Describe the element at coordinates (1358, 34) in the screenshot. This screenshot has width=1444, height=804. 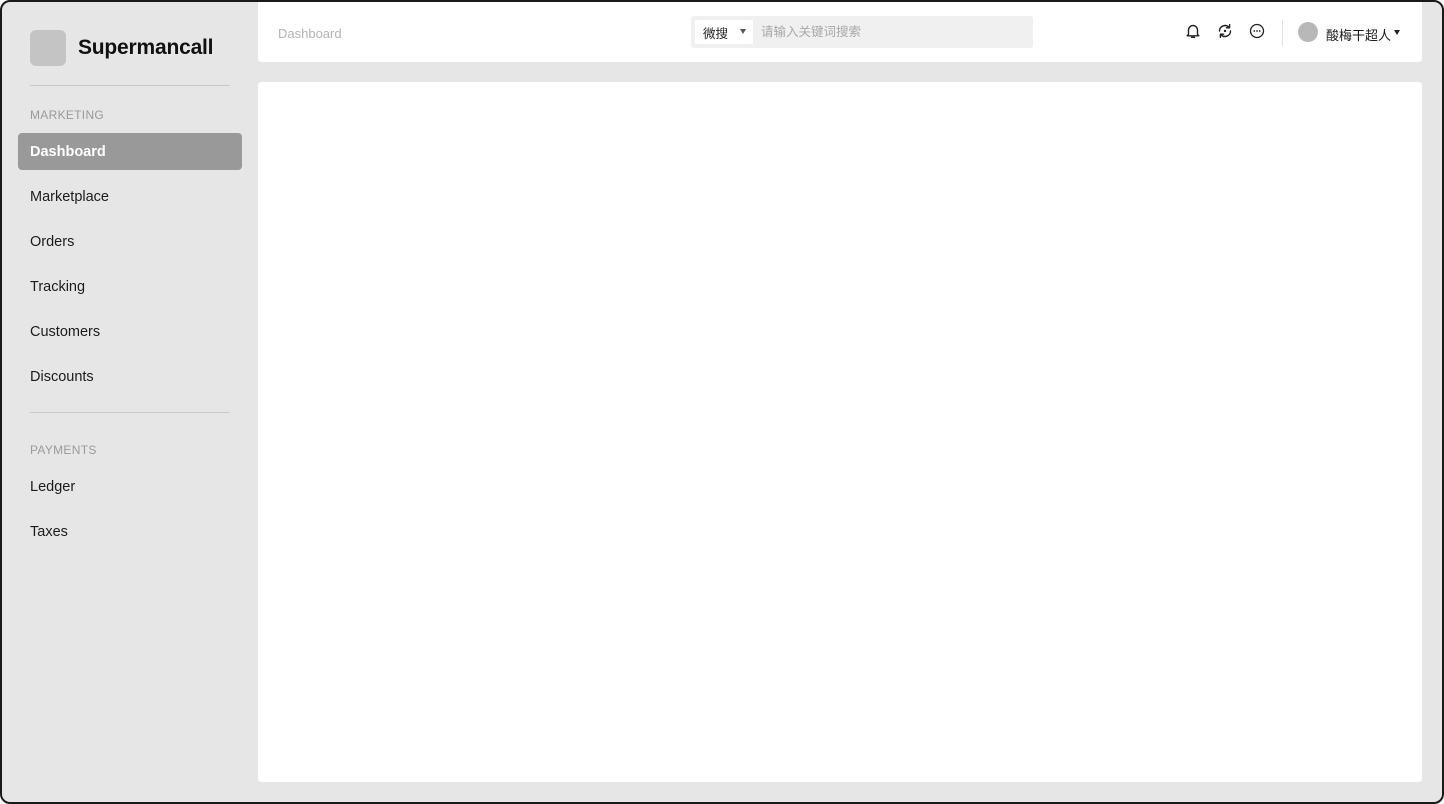
I see `user-name: 酸梅干超人` at that location.